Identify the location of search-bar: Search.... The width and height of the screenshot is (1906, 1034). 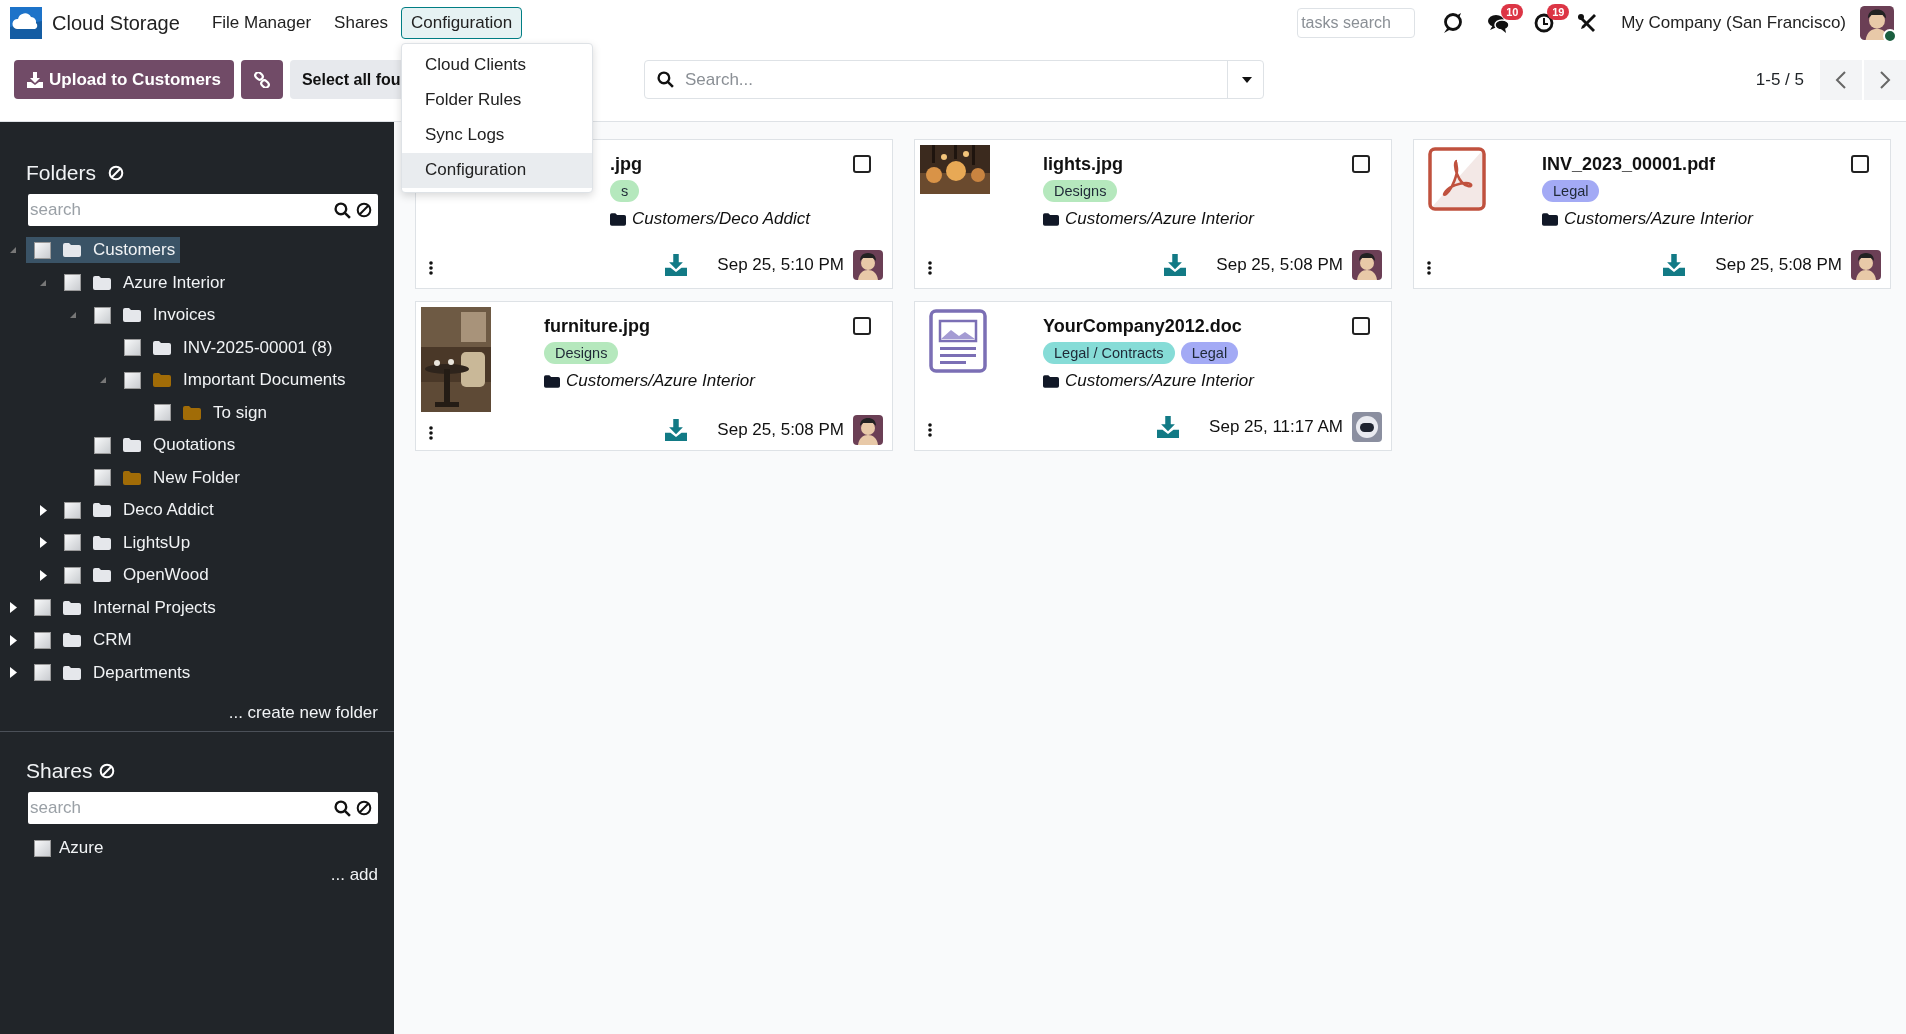
(954, 79).